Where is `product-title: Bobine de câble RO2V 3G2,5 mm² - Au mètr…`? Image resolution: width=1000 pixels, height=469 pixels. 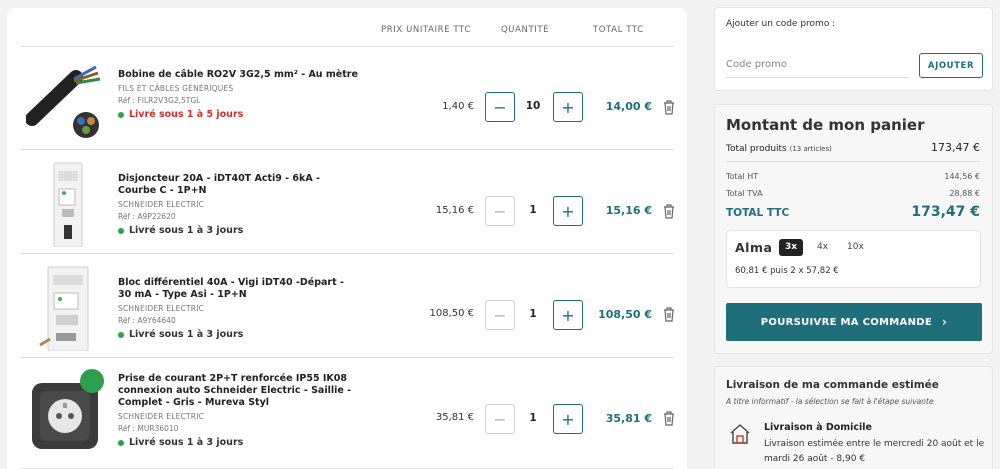
product-title: Bobine de câble RO2V 3G2,5 mm² - Au mètr… is located at coordinates (238, 75).